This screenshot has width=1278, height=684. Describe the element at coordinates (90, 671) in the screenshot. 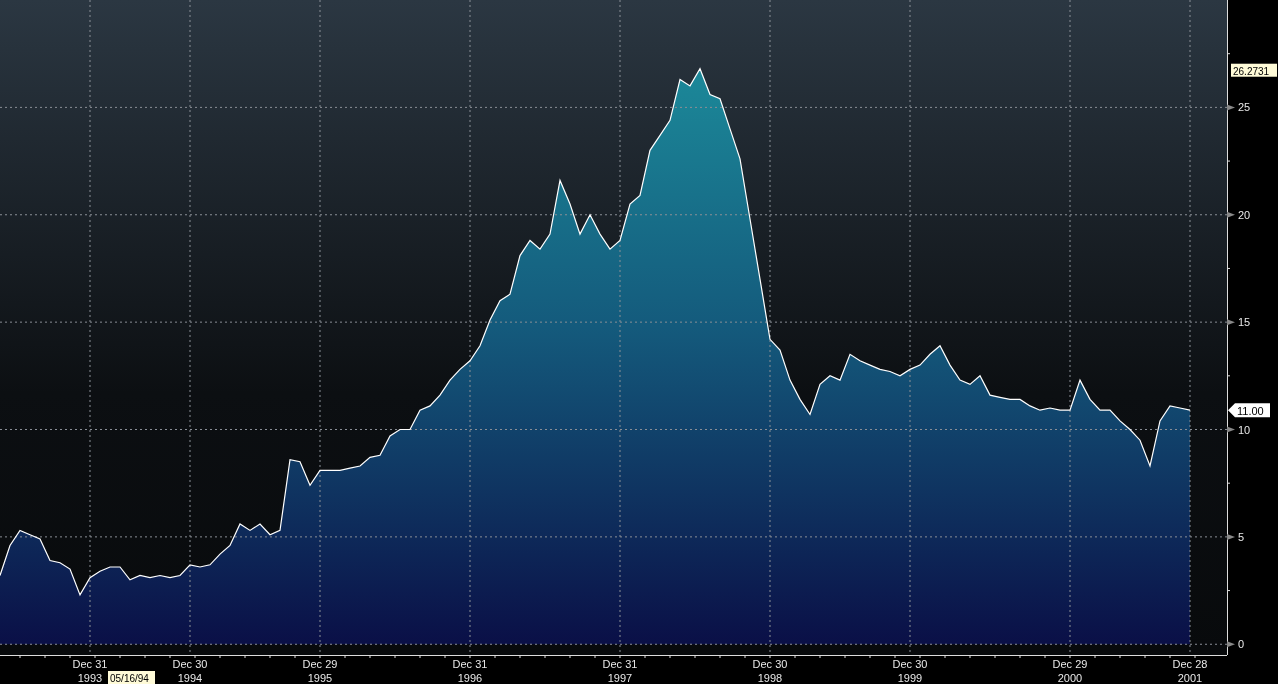

I see `axis-label: Dec 31 1993` at that location.